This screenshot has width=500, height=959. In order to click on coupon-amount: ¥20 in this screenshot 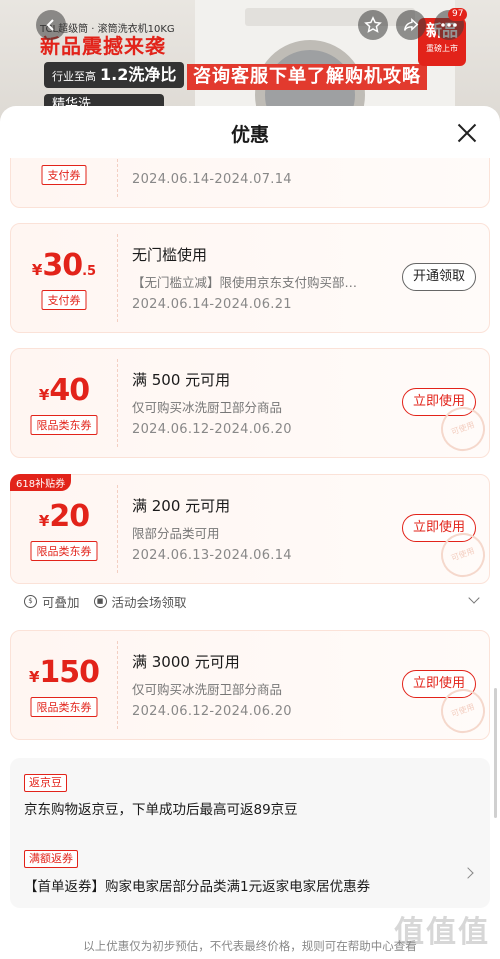, I will do `click(64, 516)`.